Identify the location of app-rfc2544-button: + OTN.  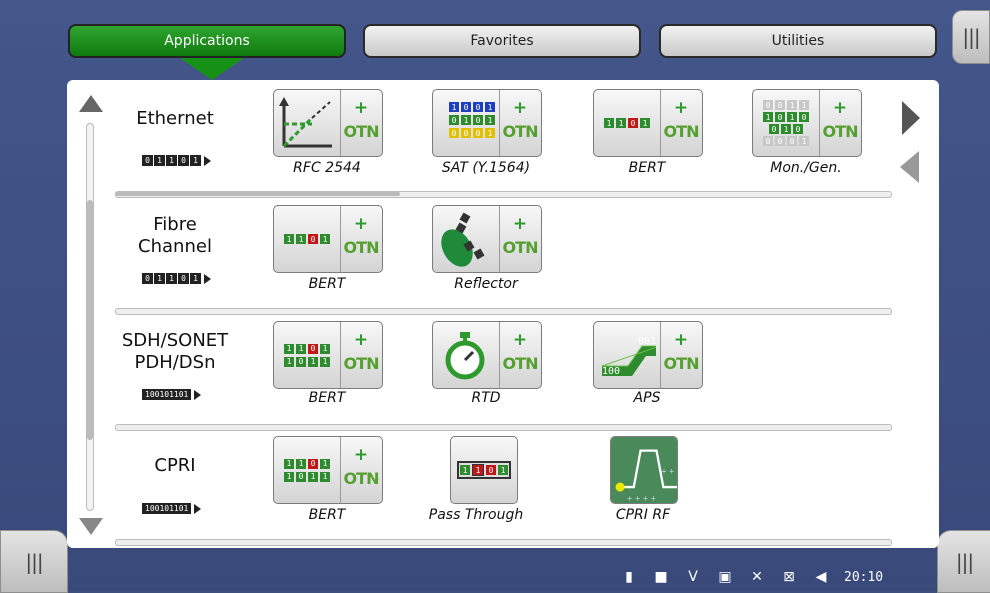
(328, 123).